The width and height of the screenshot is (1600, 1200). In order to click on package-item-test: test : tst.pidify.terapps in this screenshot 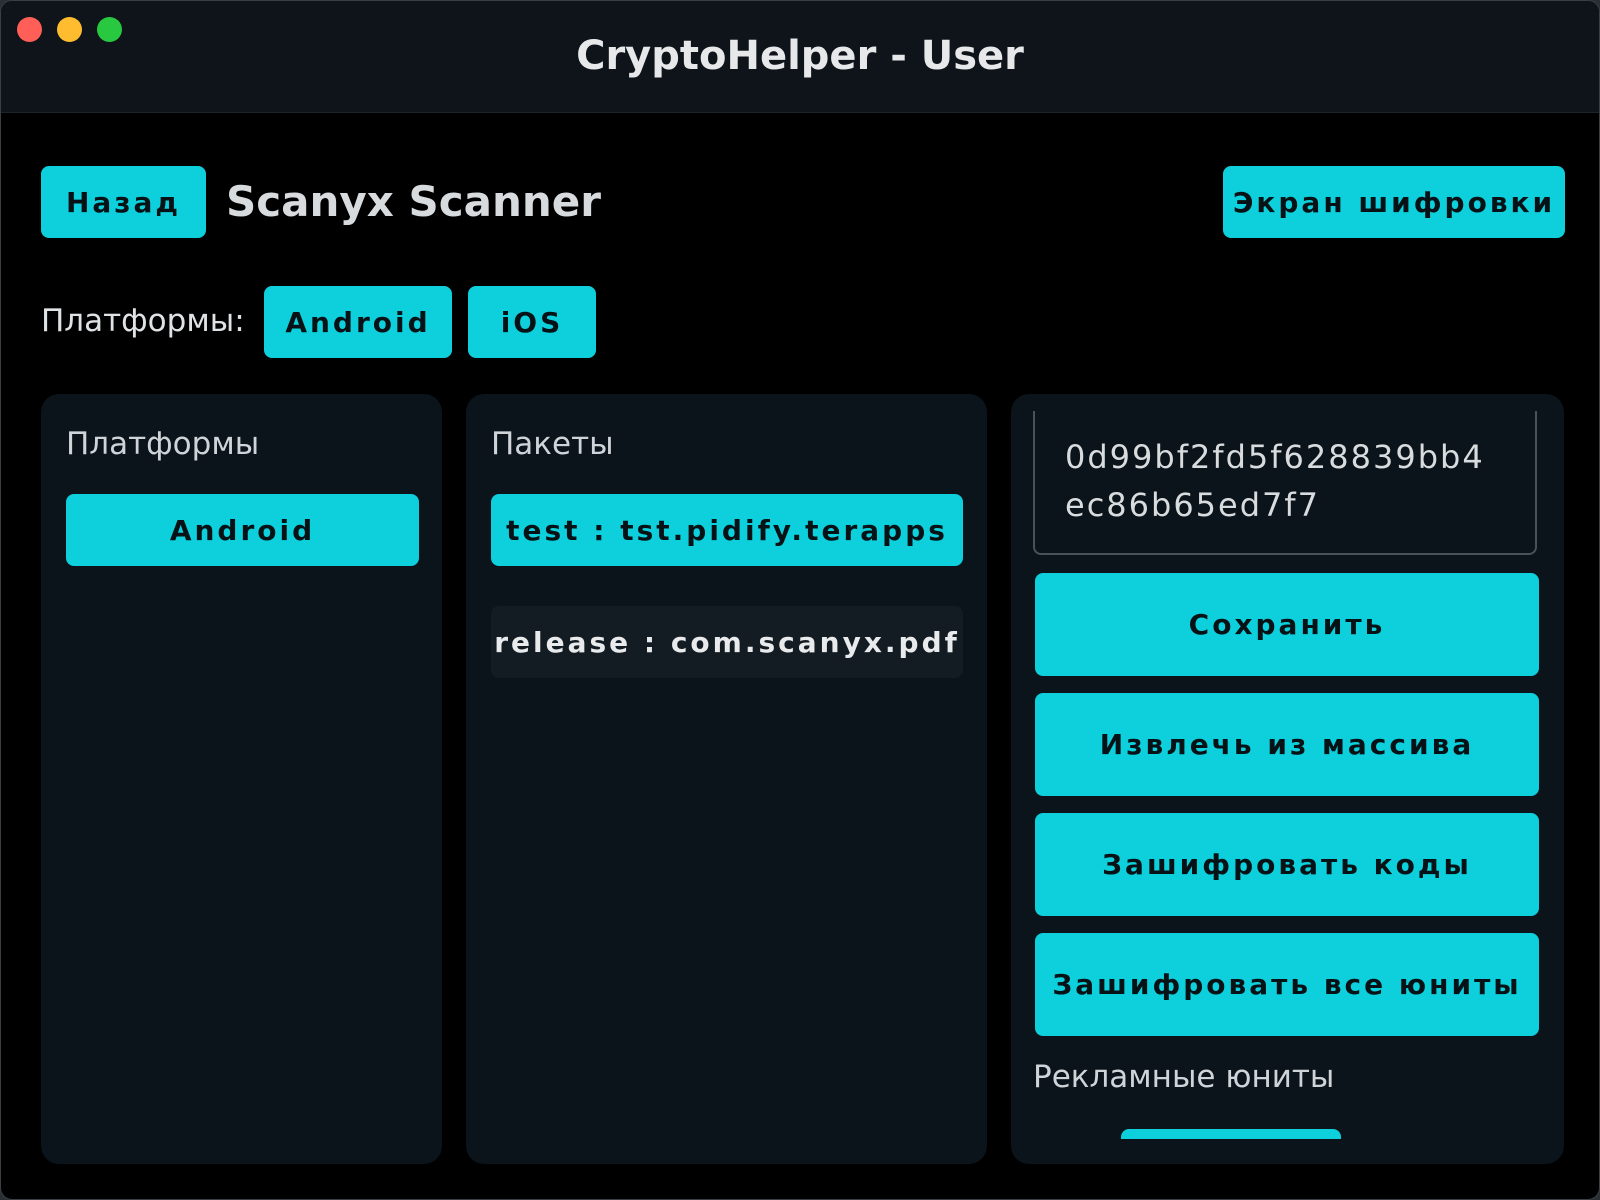, I will do `click(727, 530)`.